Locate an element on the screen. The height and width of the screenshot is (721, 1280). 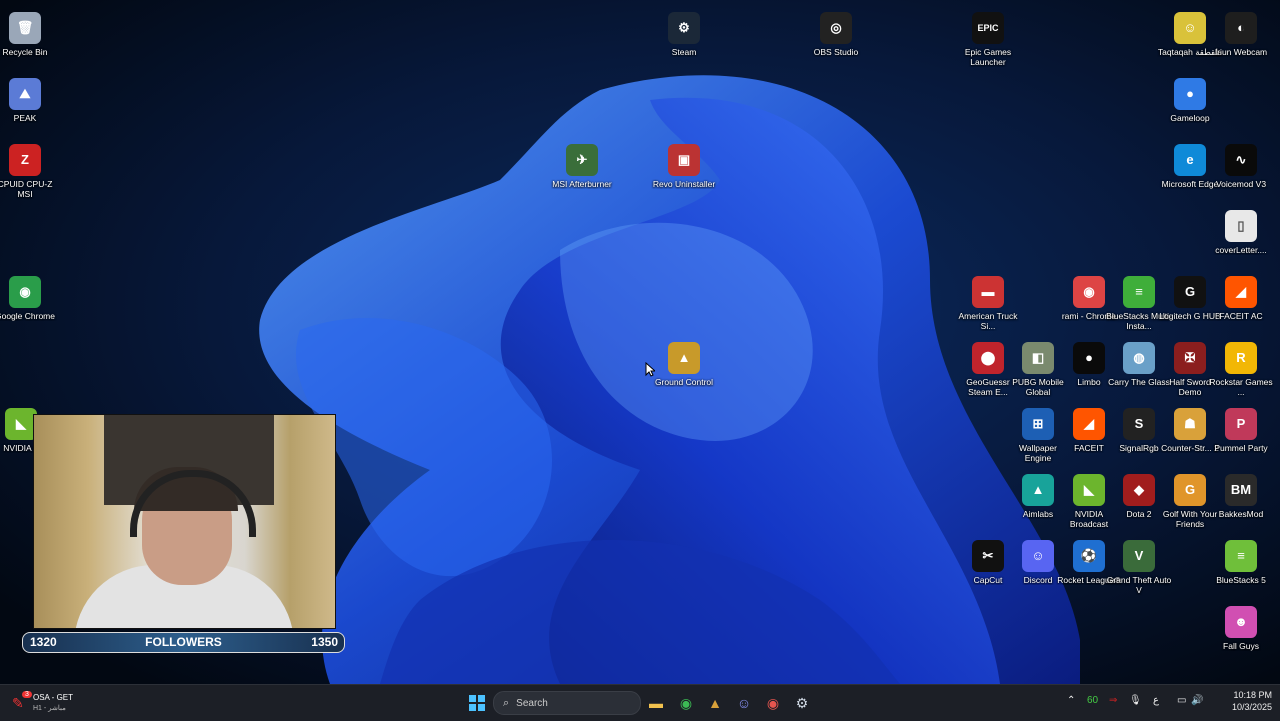
edge-icon: e is located at coordinates (1190, 160).